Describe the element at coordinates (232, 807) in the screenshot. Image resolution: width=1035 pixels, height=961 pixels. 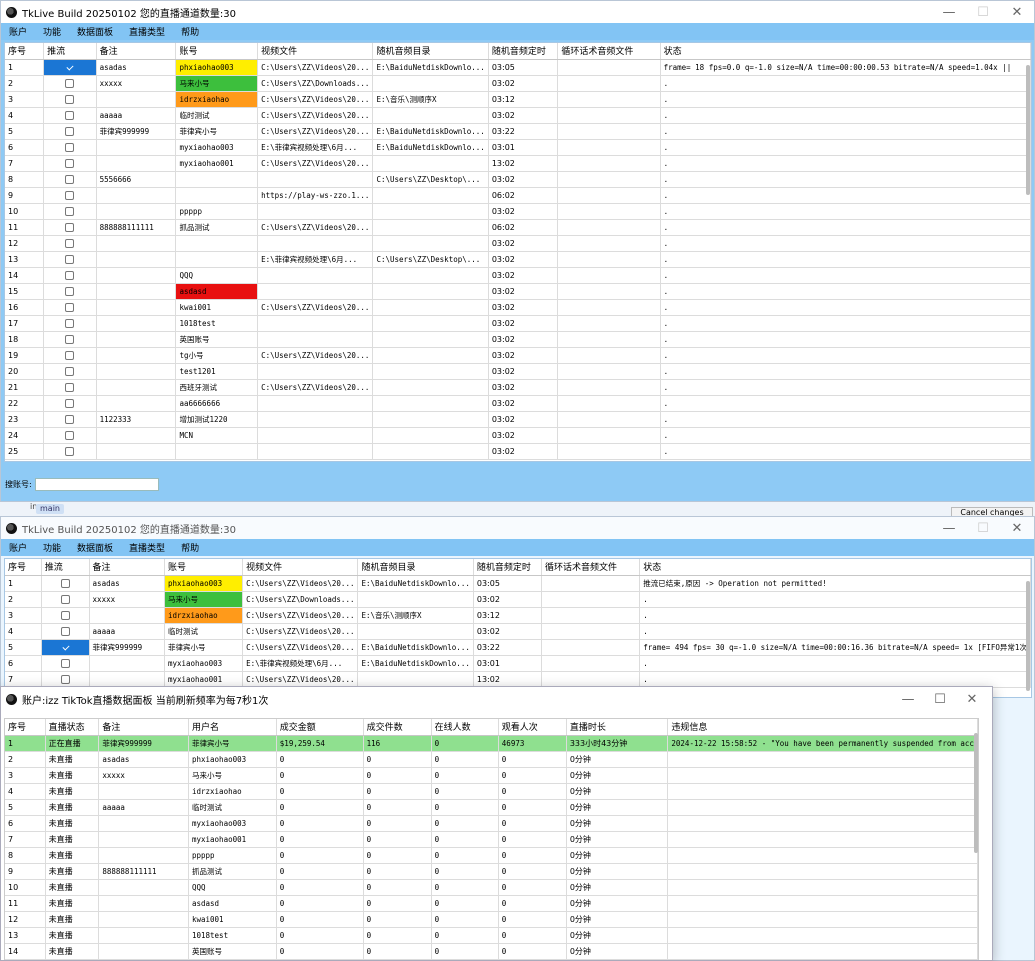
I see `cell-username: 临时测试` at that location.